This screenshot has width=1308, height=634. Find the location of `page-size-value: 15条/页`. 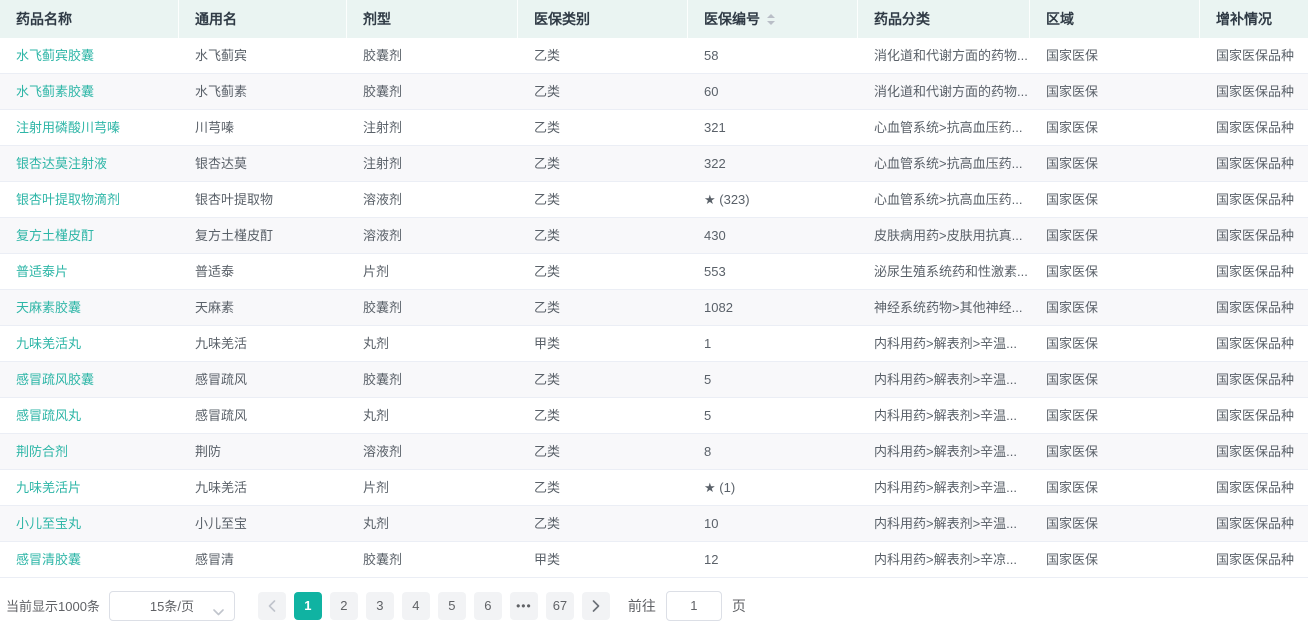

page-size-value: 15条/页 is located at coordinates (171, 606).